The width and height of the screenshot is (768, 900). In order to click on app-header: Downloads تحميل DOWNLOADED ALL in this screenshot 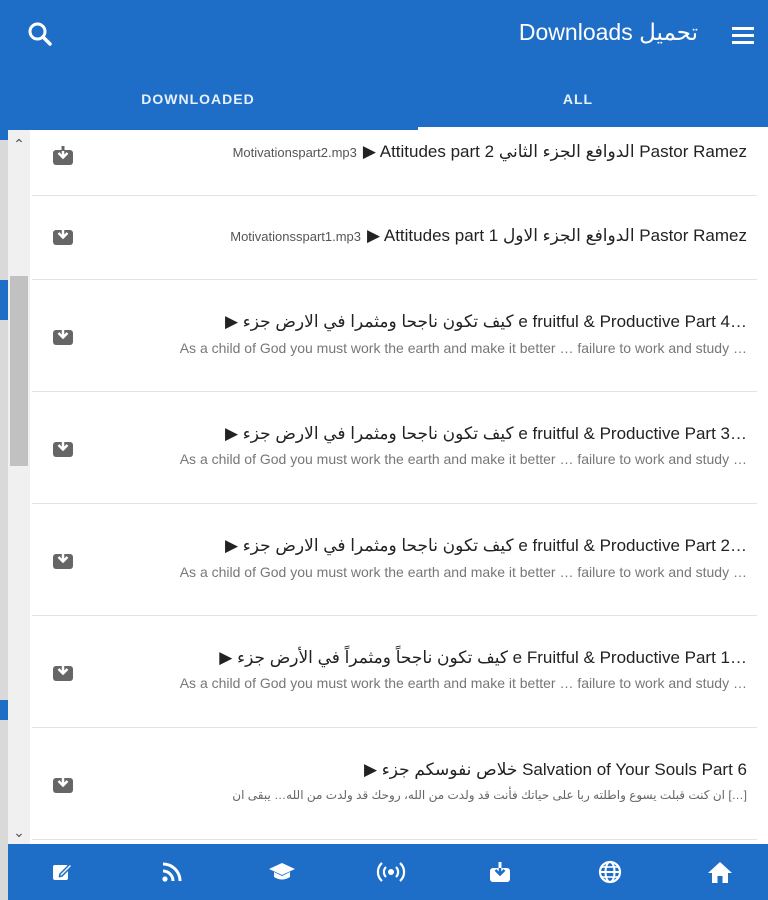, I will do `click(388, 65)`.